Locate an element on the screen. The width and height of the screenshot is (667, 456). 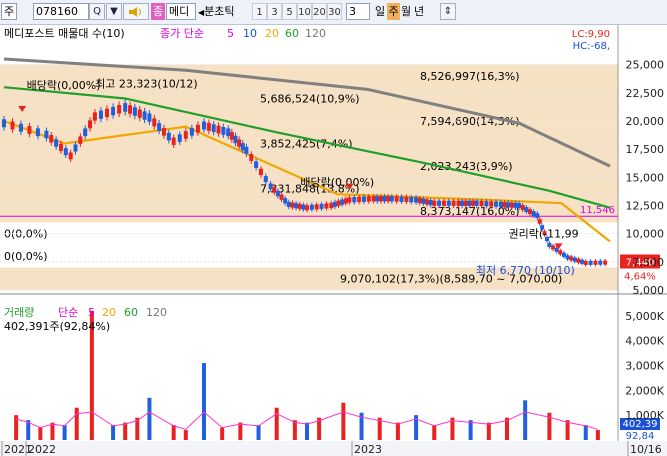
volume-title: 거래량 is located at coordinates (19, 312).